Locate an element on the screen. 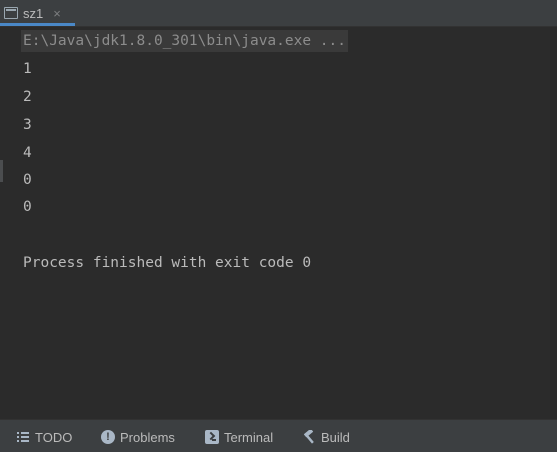  close-icon: × is located at coordinates (57, 13).